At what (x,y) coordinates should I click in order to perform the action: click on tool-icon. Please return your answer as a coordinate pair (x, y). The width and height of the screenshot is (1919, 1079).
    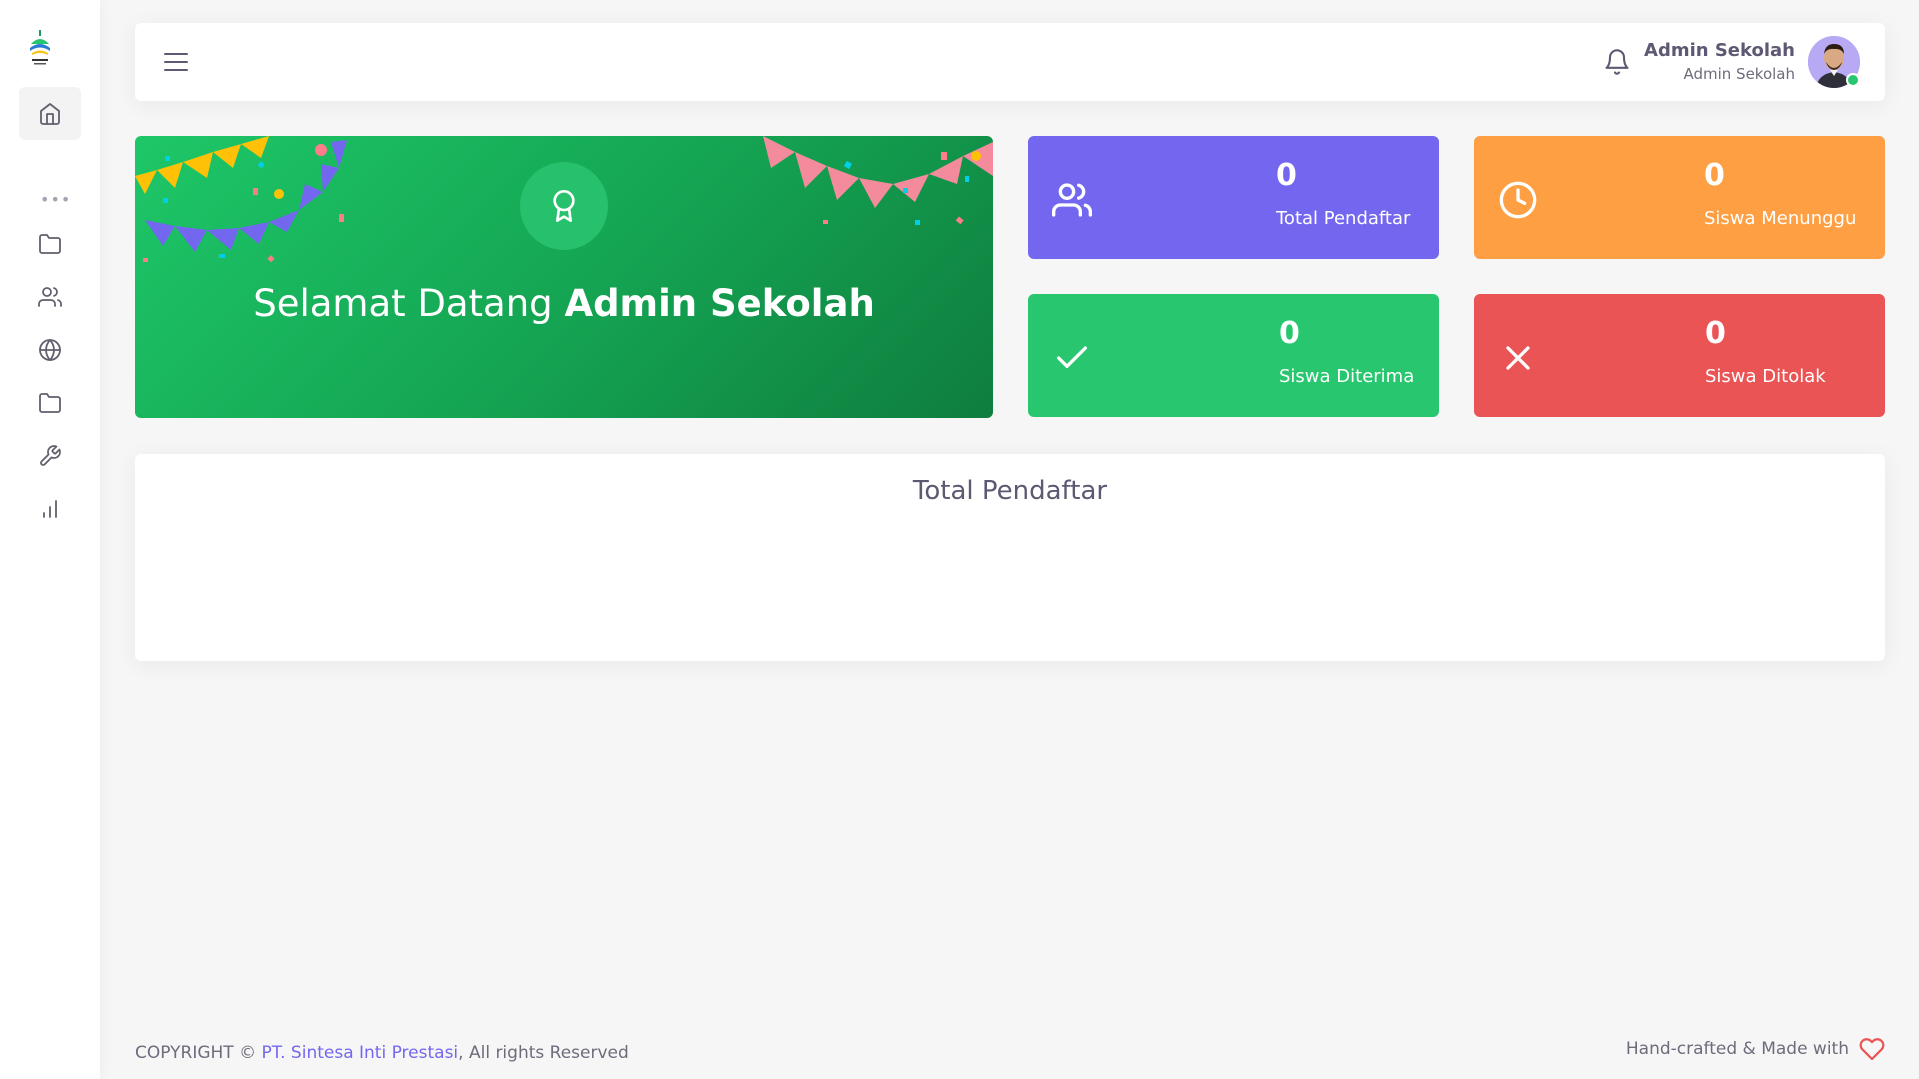
    Looking at the image, I should click on (50, 455).